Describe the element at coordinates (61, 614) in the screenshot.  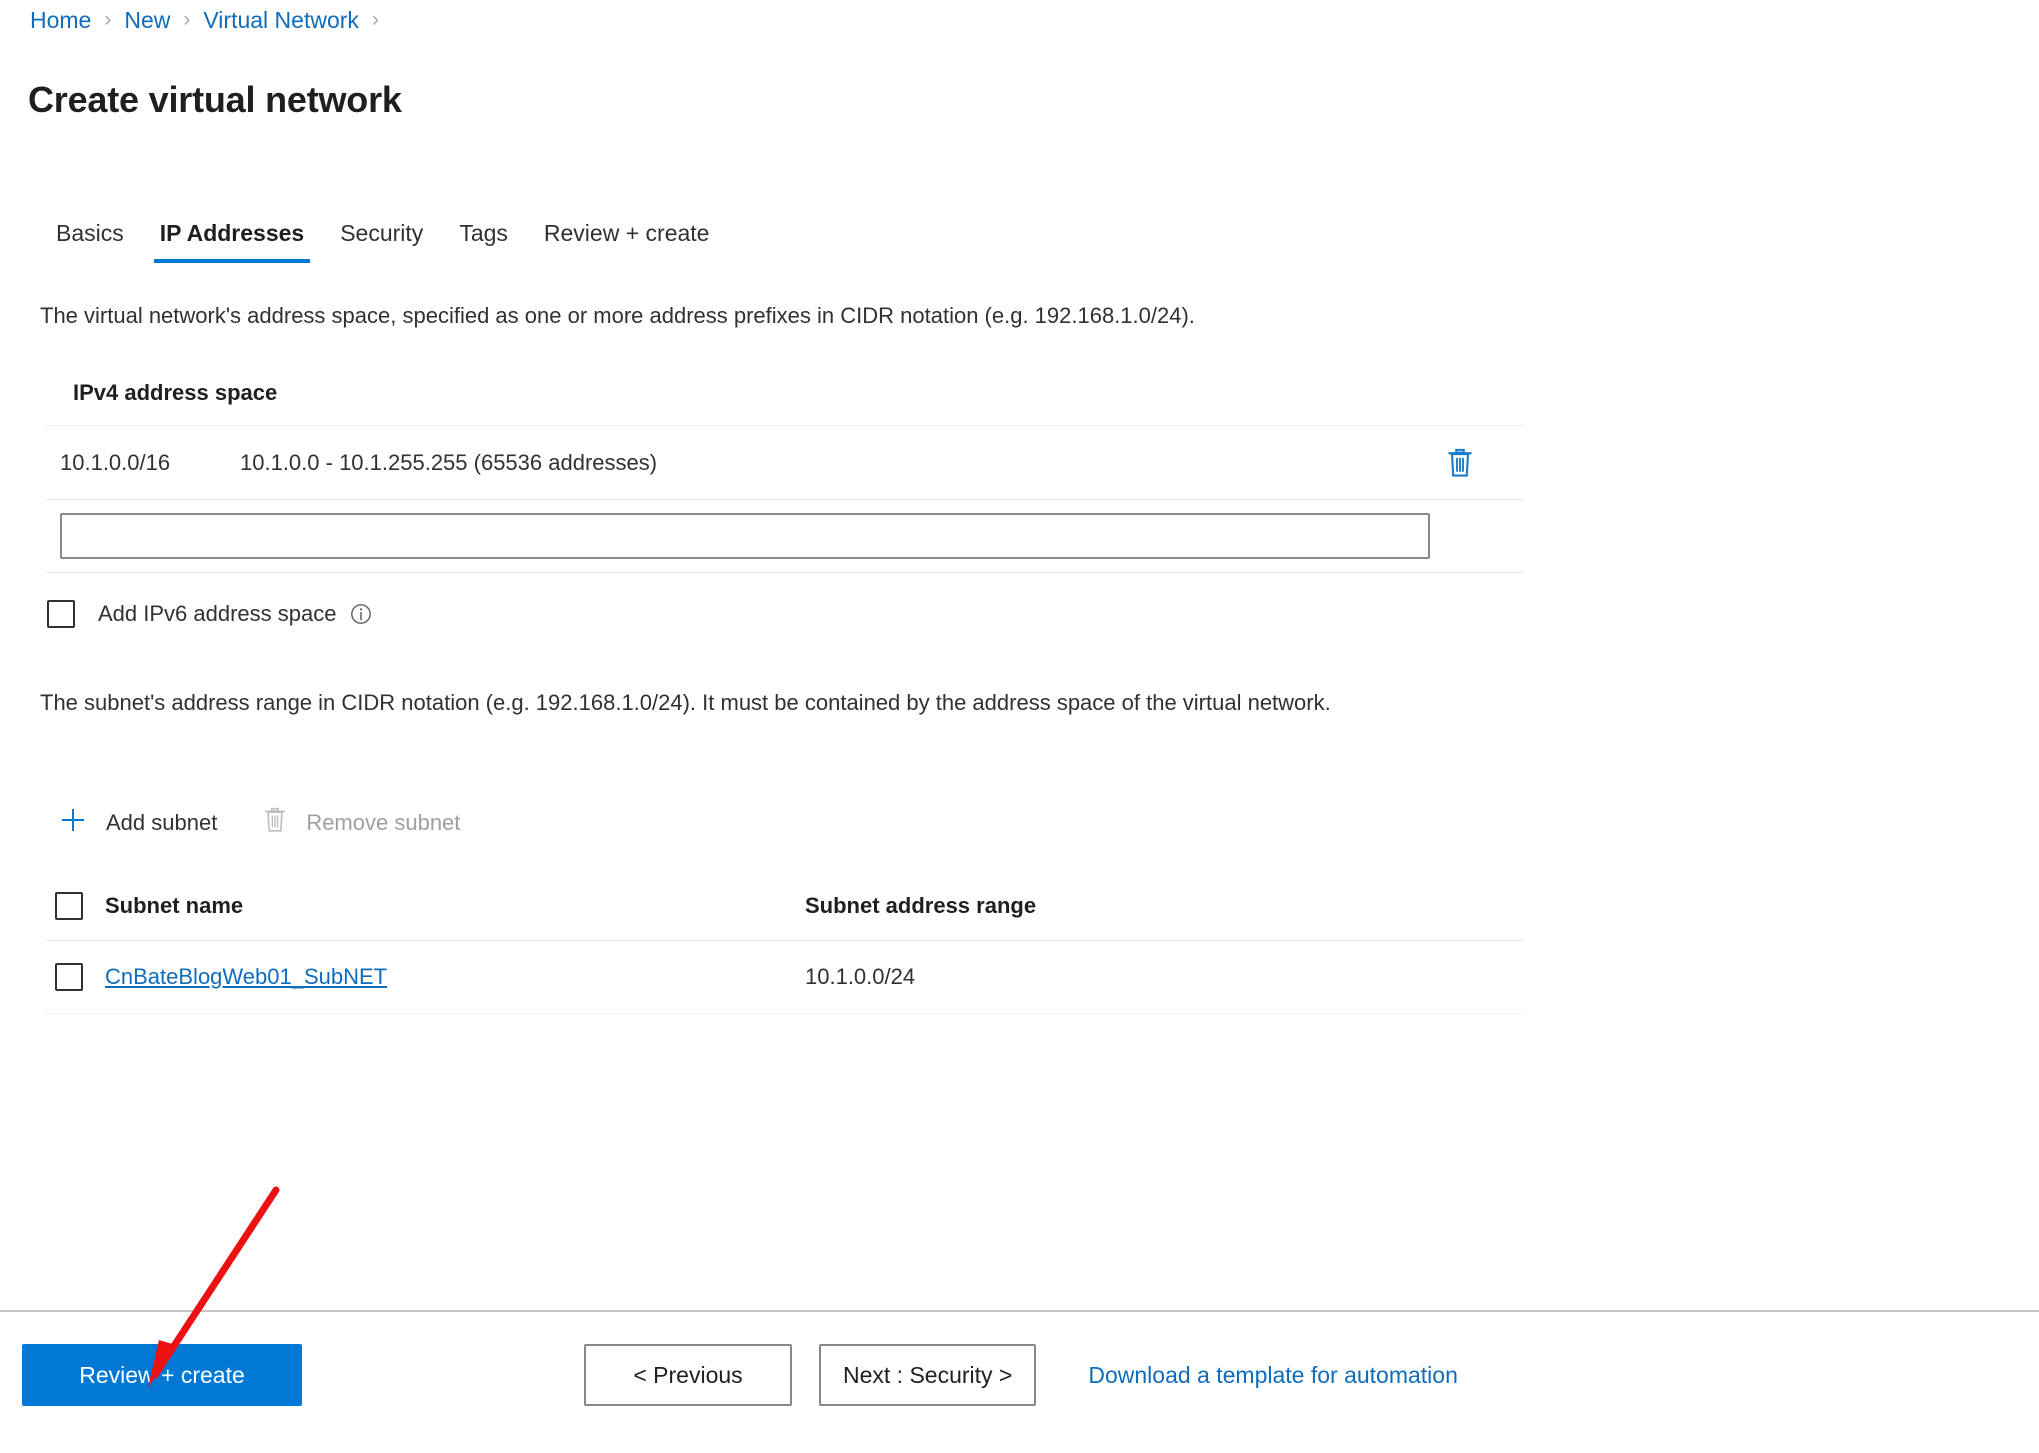
I see `add-ipv6-checkbox` at that location.